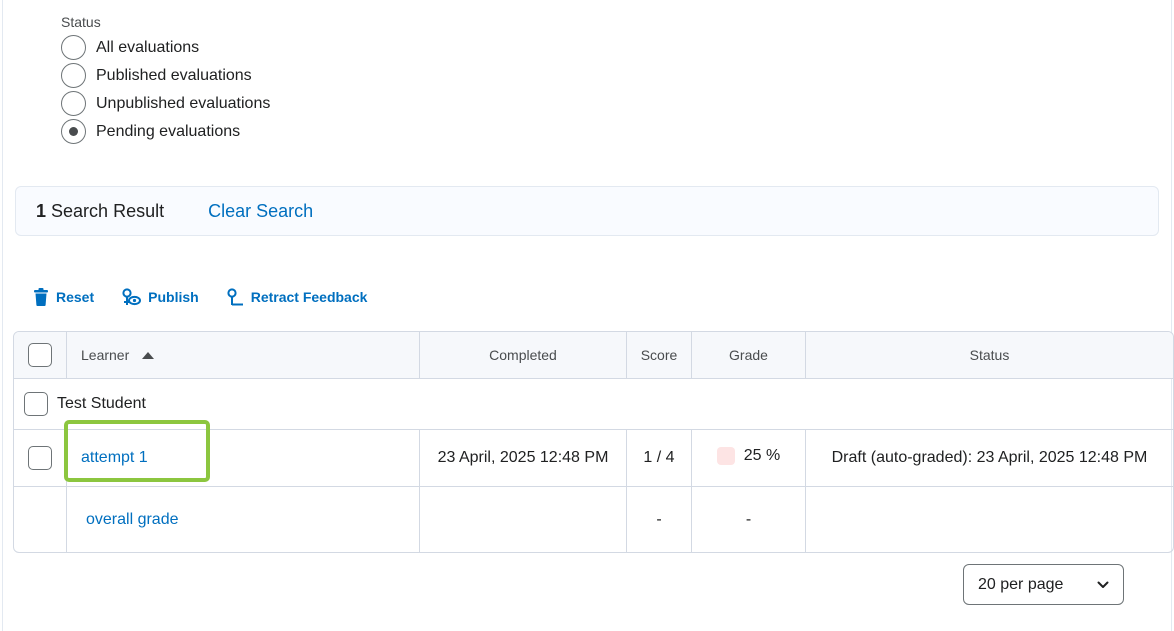 This screenshot has width=1174, height=631. I want to click on attempt-grade: 25 %, so click(762, 455).